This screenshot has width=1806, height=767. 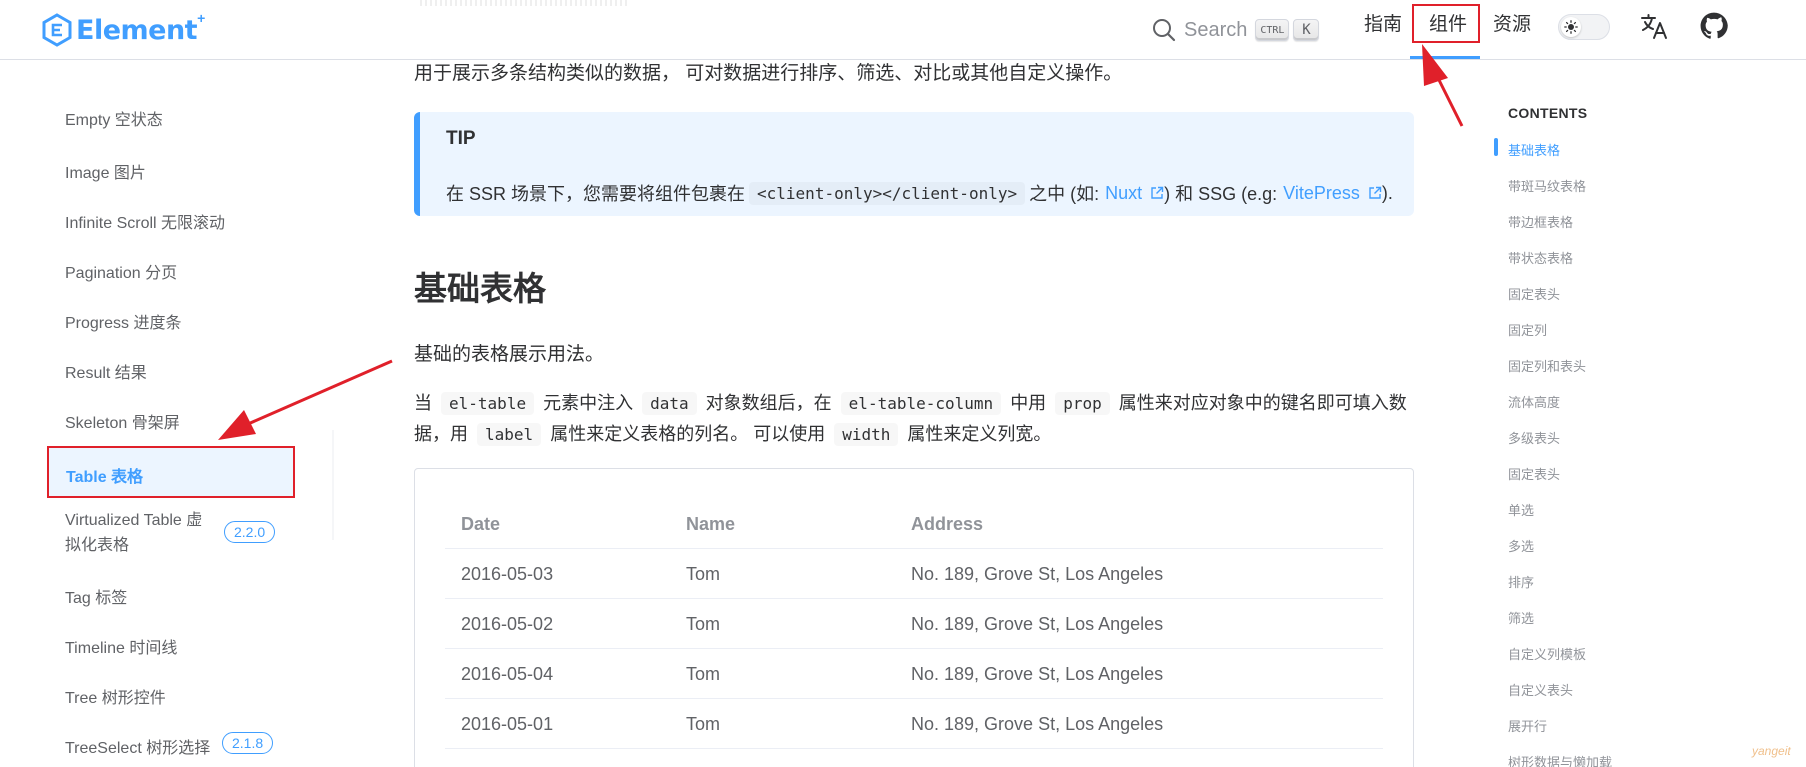 What do you see at coordinates (507, 674) in the screenshot?
I see `table-cell: 2016-05-04` at bounding box center [507, 674].